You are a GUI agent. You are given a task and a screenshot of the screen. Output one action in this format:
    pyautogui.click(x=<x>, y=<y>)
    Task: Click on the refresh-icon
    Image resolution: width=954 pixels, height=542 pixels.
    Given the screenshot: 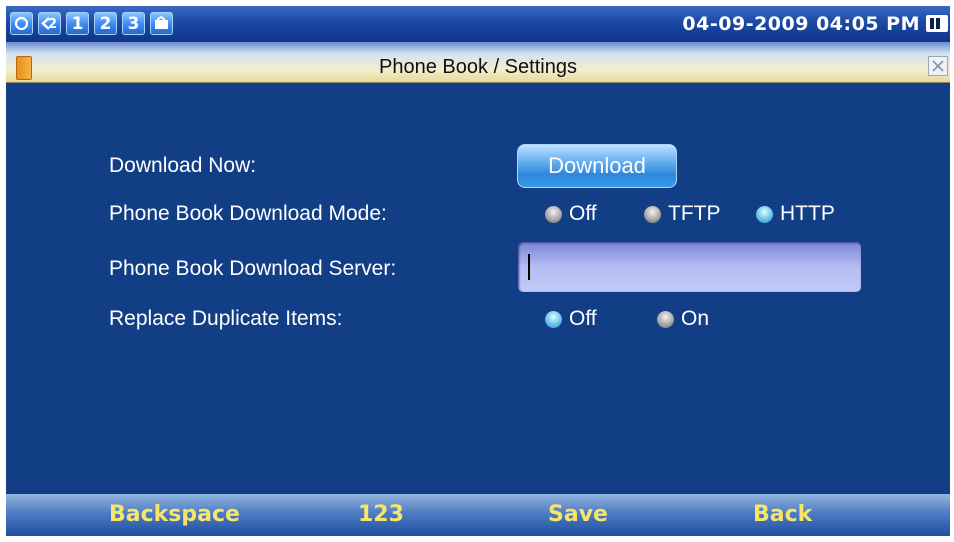 What is the action you would take?
    pyautogui.click(x=21, y=23)
    